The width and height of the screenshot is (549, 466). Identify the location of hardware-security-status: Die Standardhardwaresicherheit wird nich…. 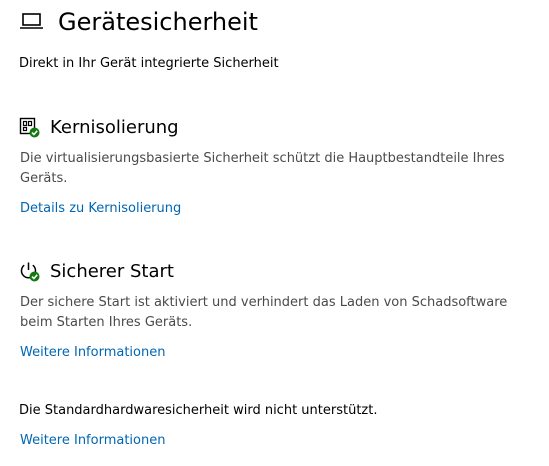
(198, 410).